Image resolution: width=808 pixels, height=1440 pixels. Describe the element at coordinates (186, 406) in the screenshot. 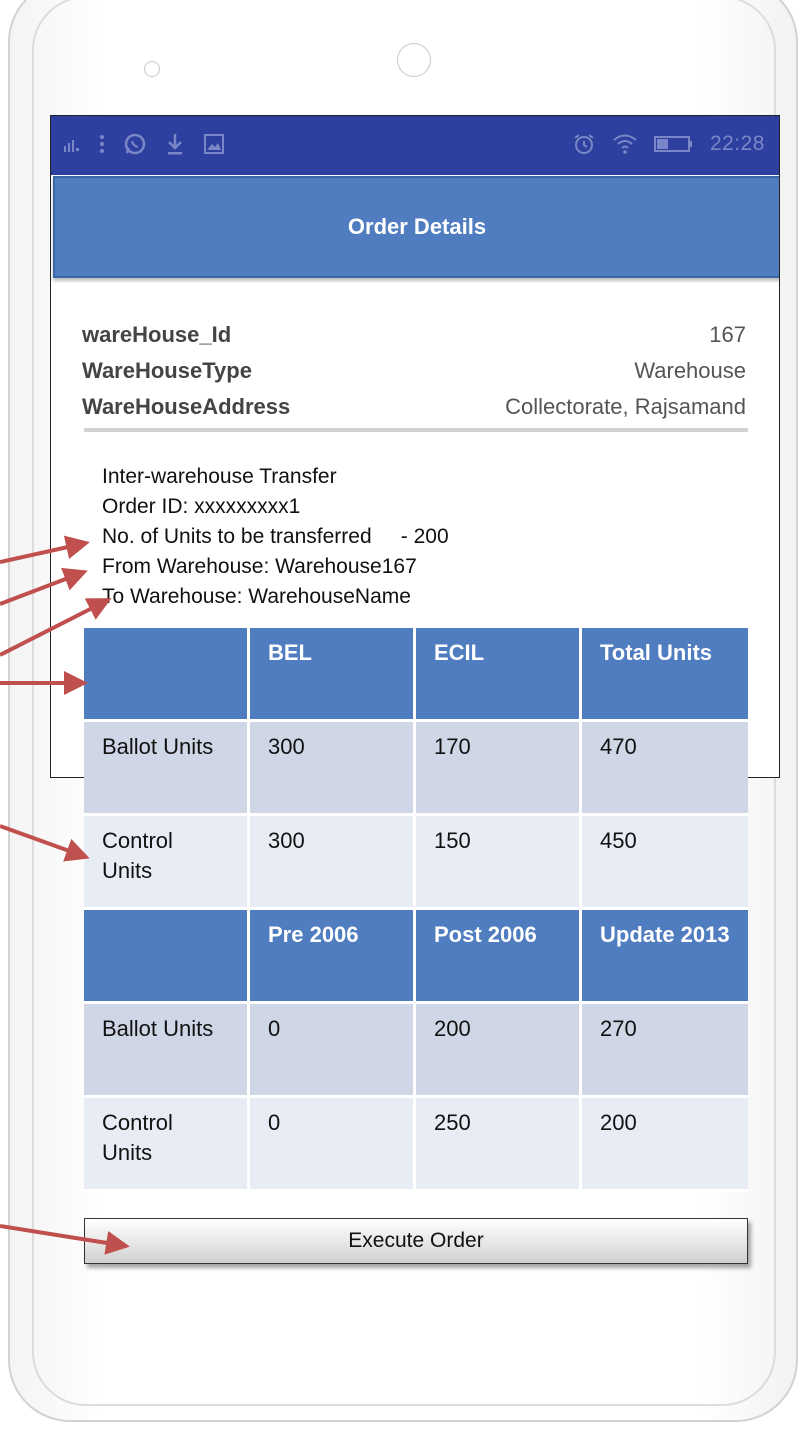

I see `warehouse-address-label: WareHouseAddress` at that location.